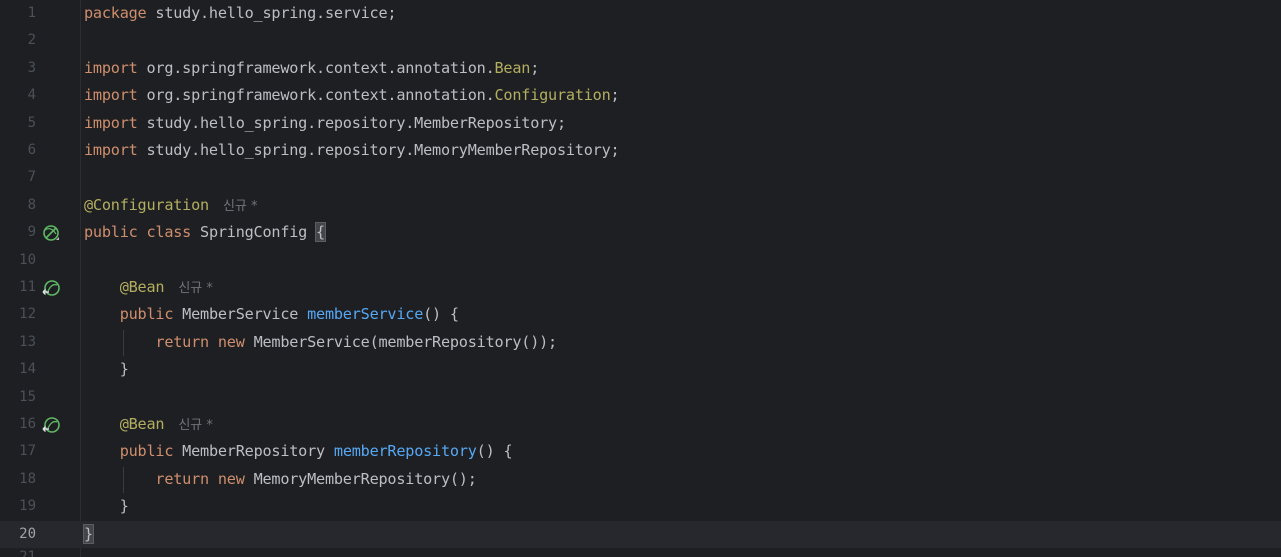 The width and height of the screenshot is (1281, 557). What do you see at coordinates (51, 233) in the screenshot?
I see `bean-config-icon` at bounding box center [51, 233].